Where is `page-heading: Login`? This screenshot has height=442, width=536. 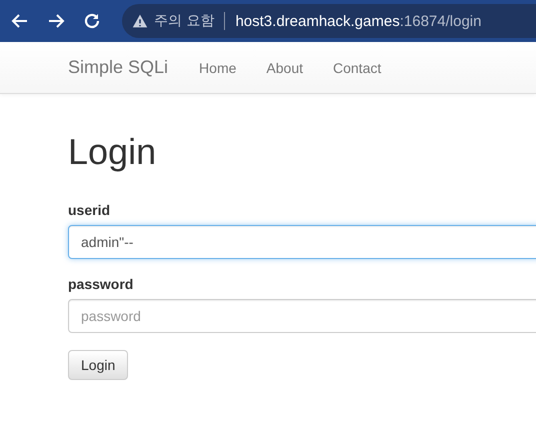 page-heading: Login is located at coordinates (113, 152).